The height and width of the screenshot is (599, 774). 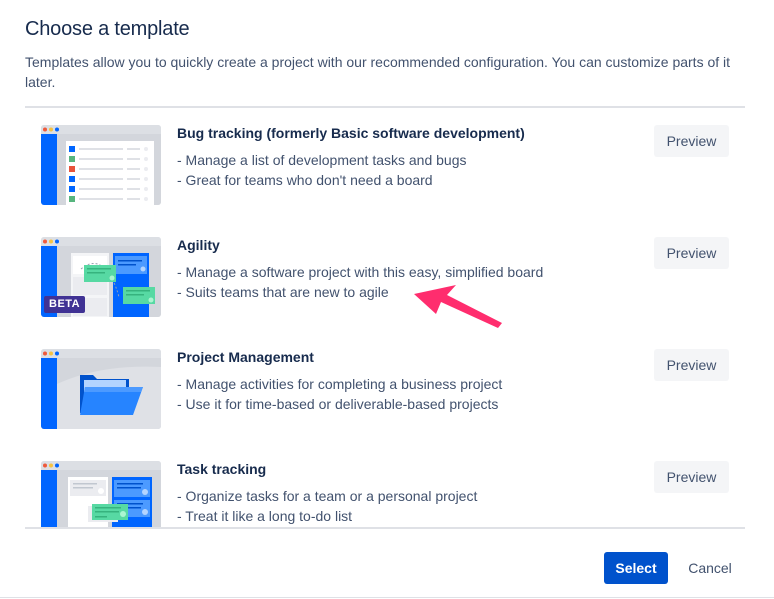 I want to click on bug-list-illustration-icon, so click(x=101, y=165).